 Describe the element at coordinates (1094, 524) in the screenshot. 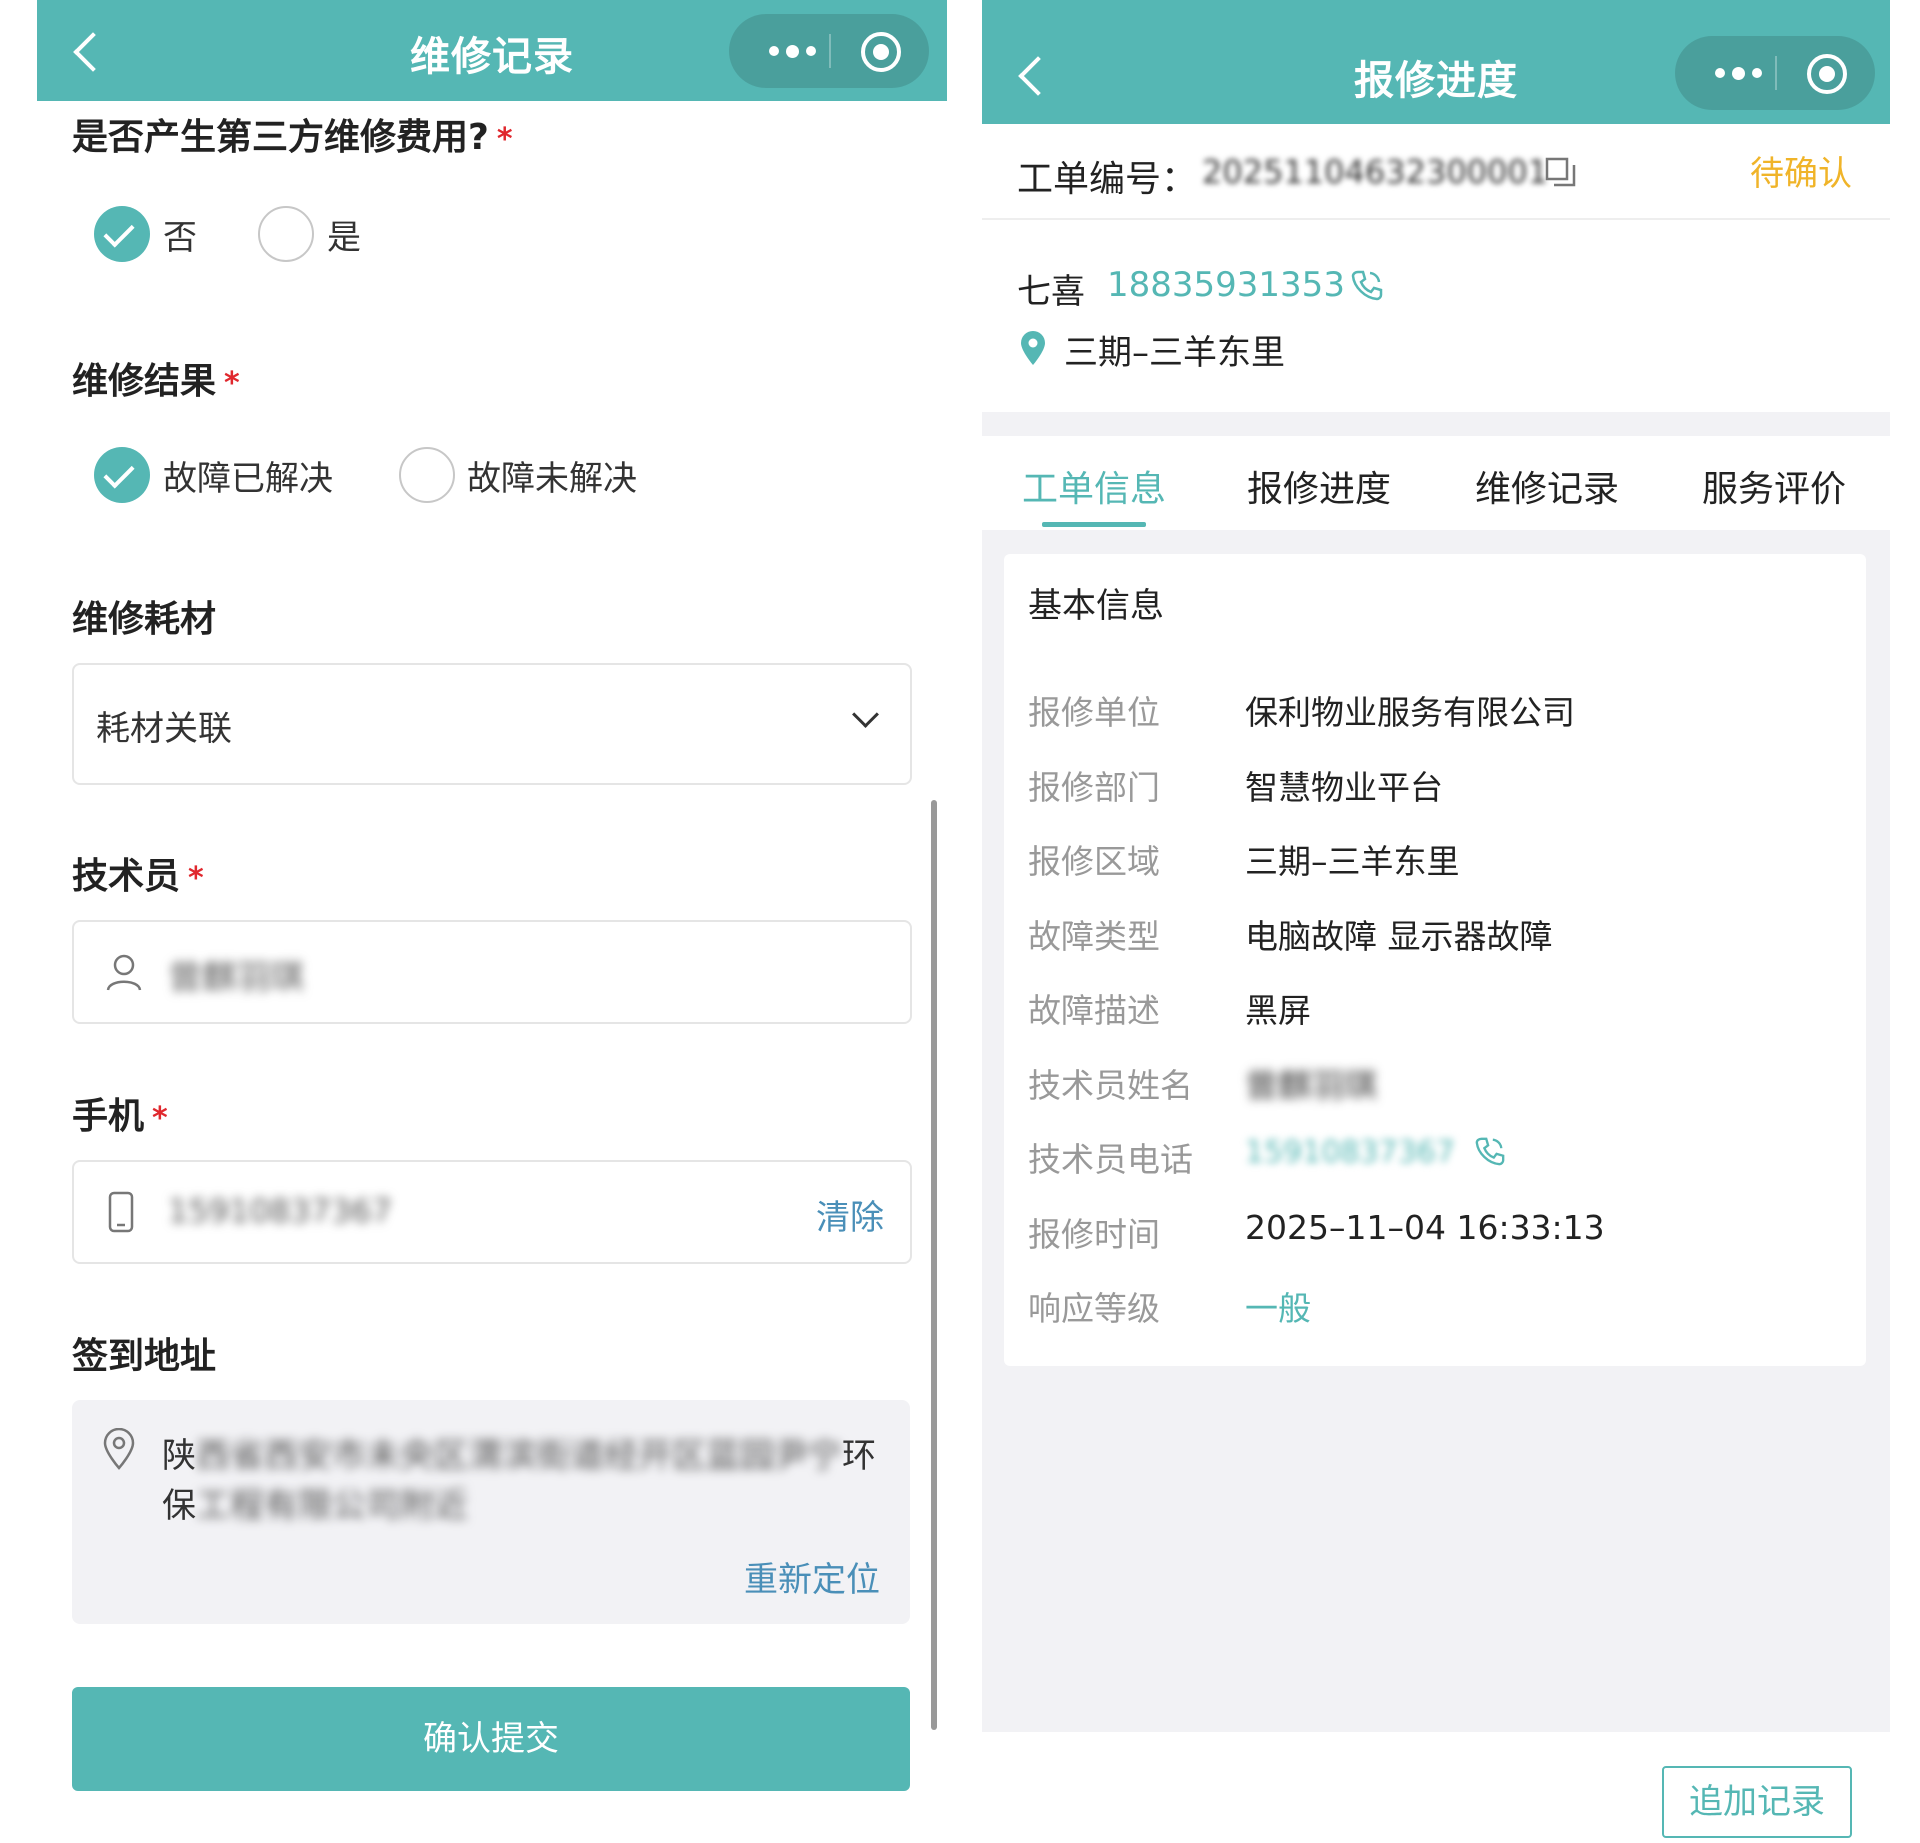

I see `tab-active-indicator` at that location.